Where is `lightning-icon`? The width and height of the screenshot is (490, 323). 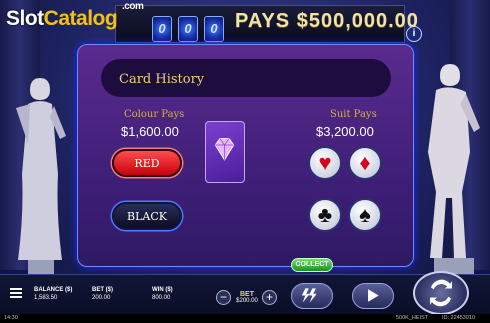 lightning-icon is located at coordinates (309, 295).